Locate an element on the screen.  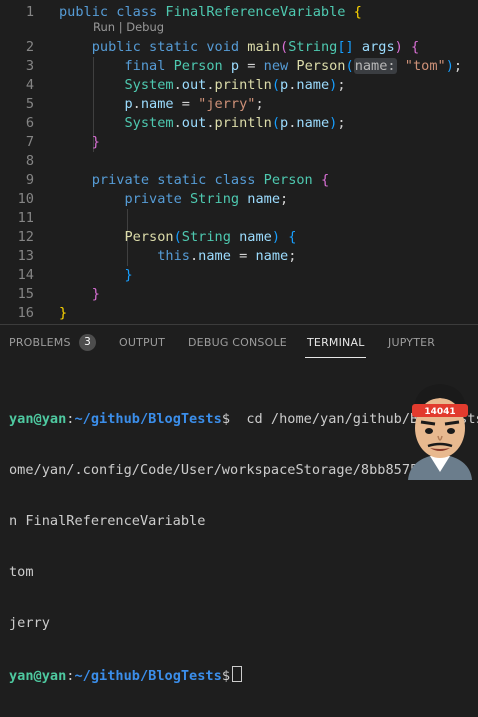
tab-debug-console: DEBUG CONSOLE is located at coordinates (237, 342).